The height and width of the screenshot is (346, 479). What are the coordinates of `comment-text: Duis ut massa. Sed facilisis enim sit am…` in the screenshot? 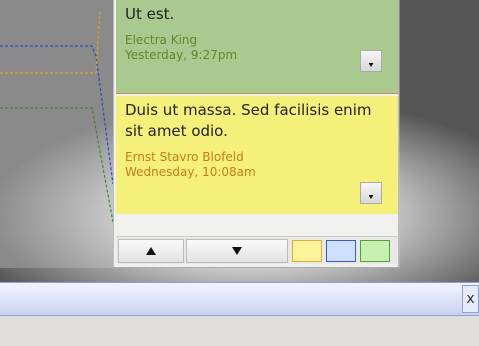 It's located at (248, 120).